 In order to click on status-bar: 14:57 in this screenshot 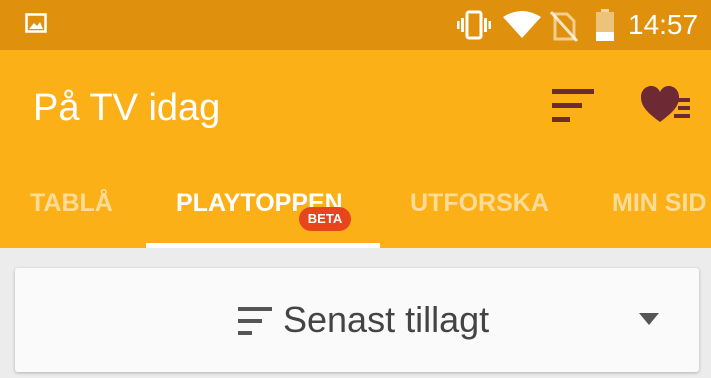, I will do `click(355, 25)`.